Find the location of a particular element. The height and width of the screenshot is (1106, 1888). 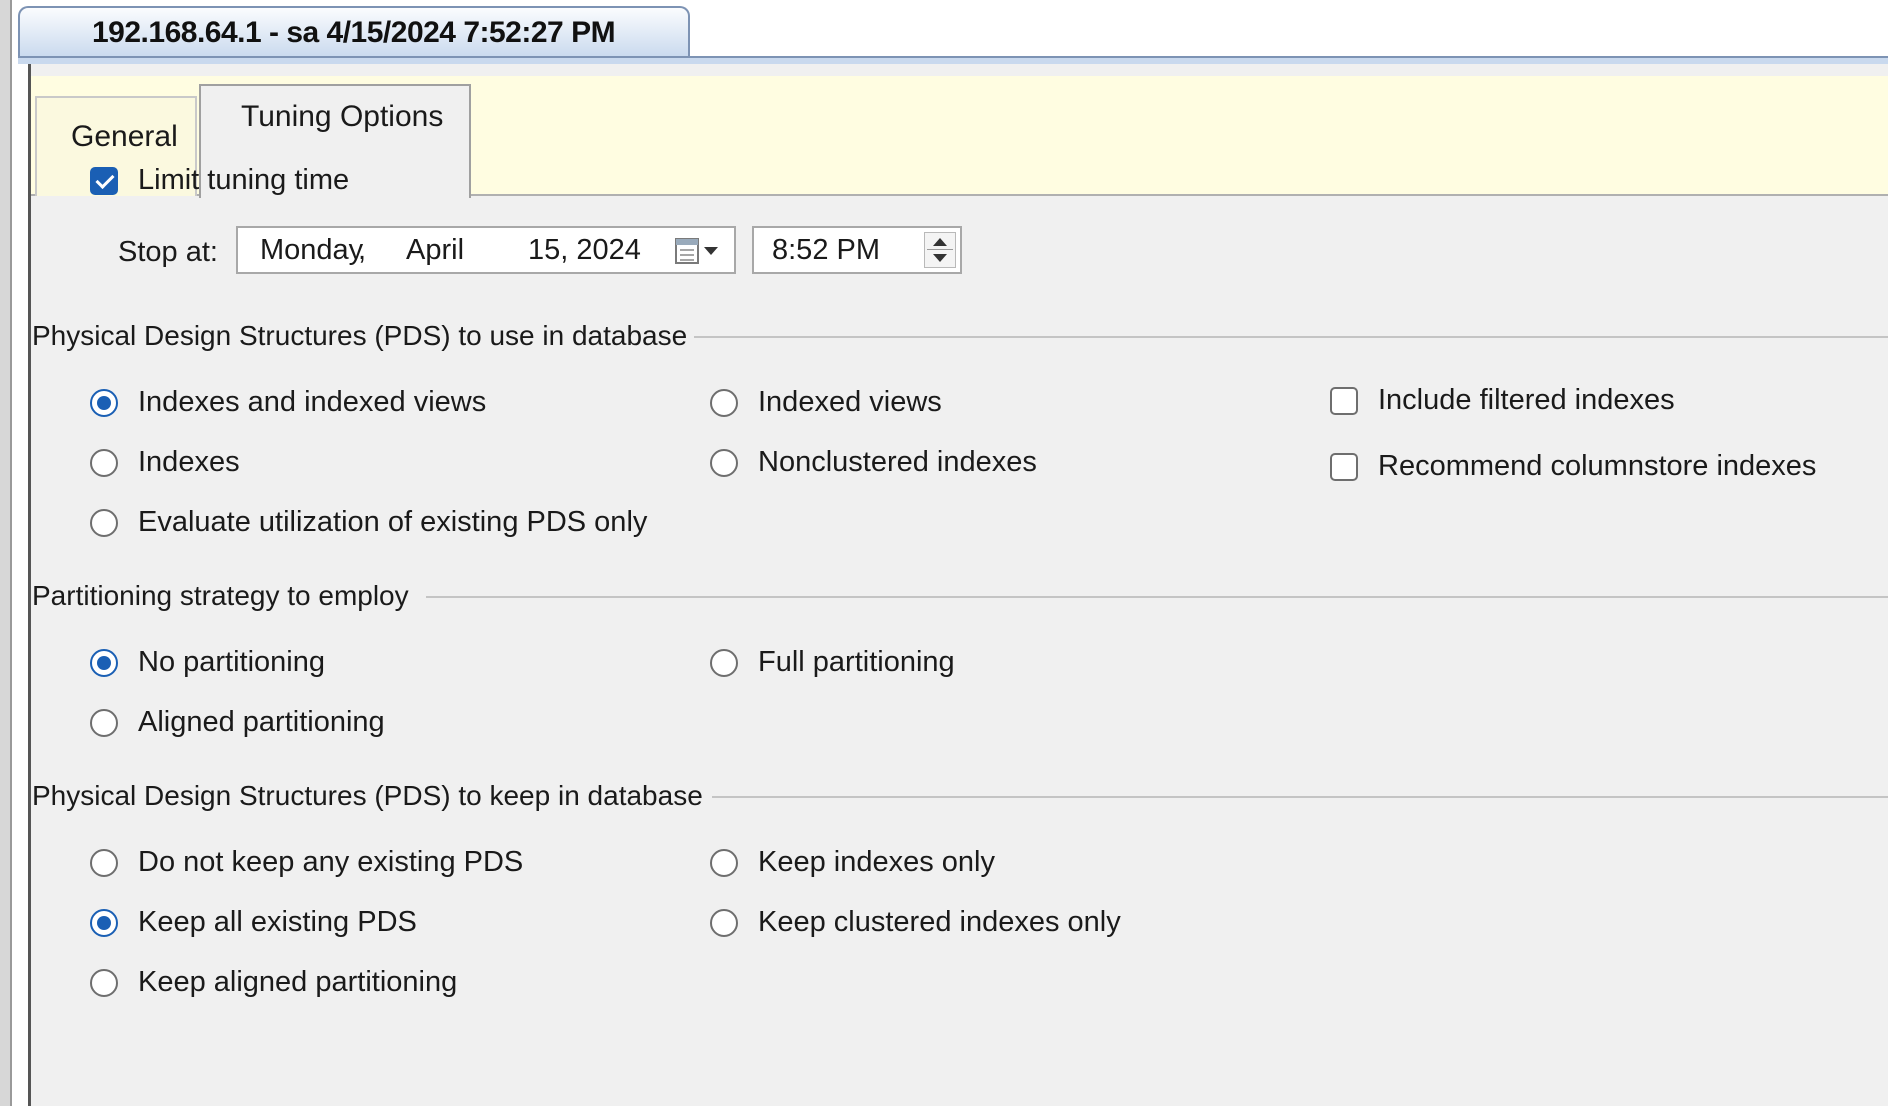

session-tab-title: 192.168.64.1 - sa 4/15/2024 7:52:27 PM is located at coordinates (354, 32).